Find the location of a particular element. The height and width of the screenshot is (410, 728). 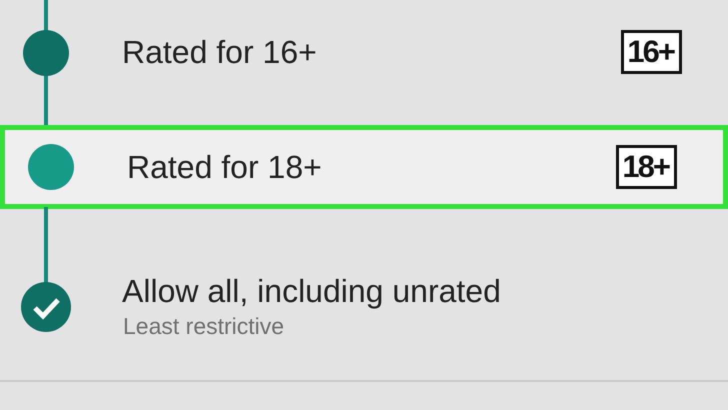

option-label: Rated for 18+ is located at coordinates (224, 167).